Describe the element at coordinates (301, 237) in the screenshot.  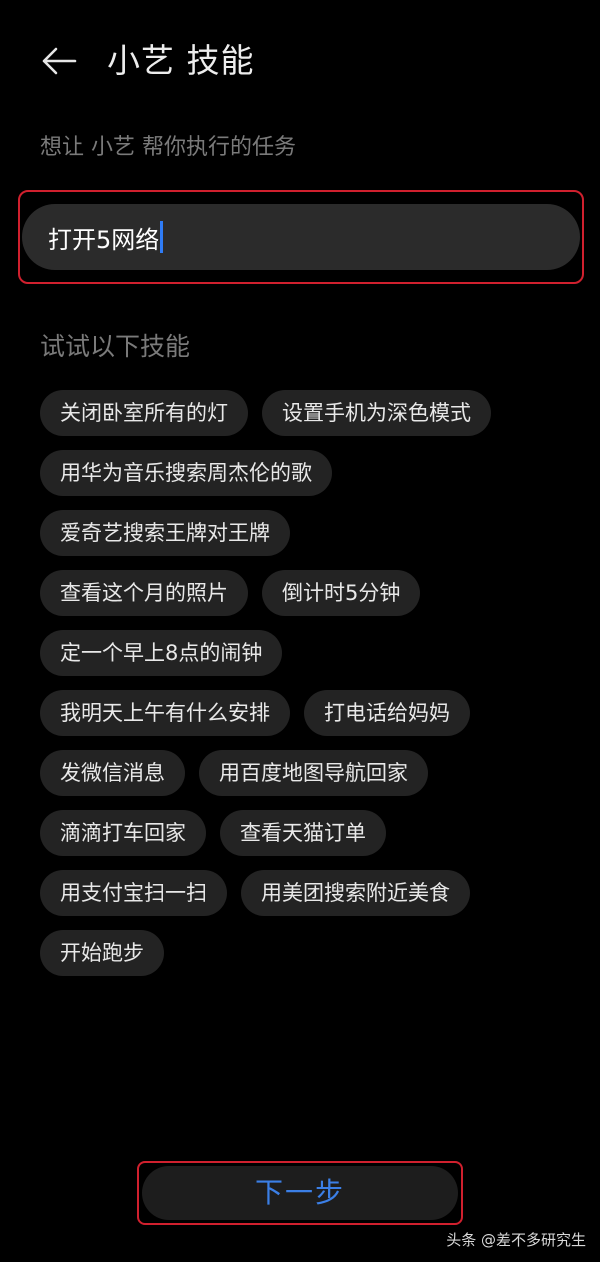
I see `task-input: 打开5网络` at that location.